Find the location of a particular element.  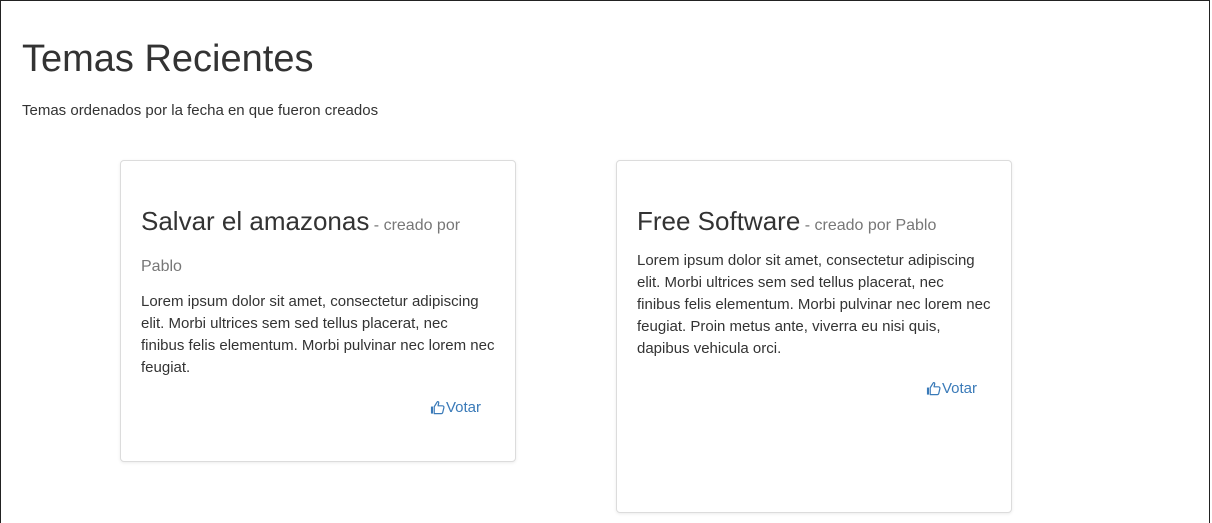

page-title: Temas Recientes is located at coordinates (168, 59).